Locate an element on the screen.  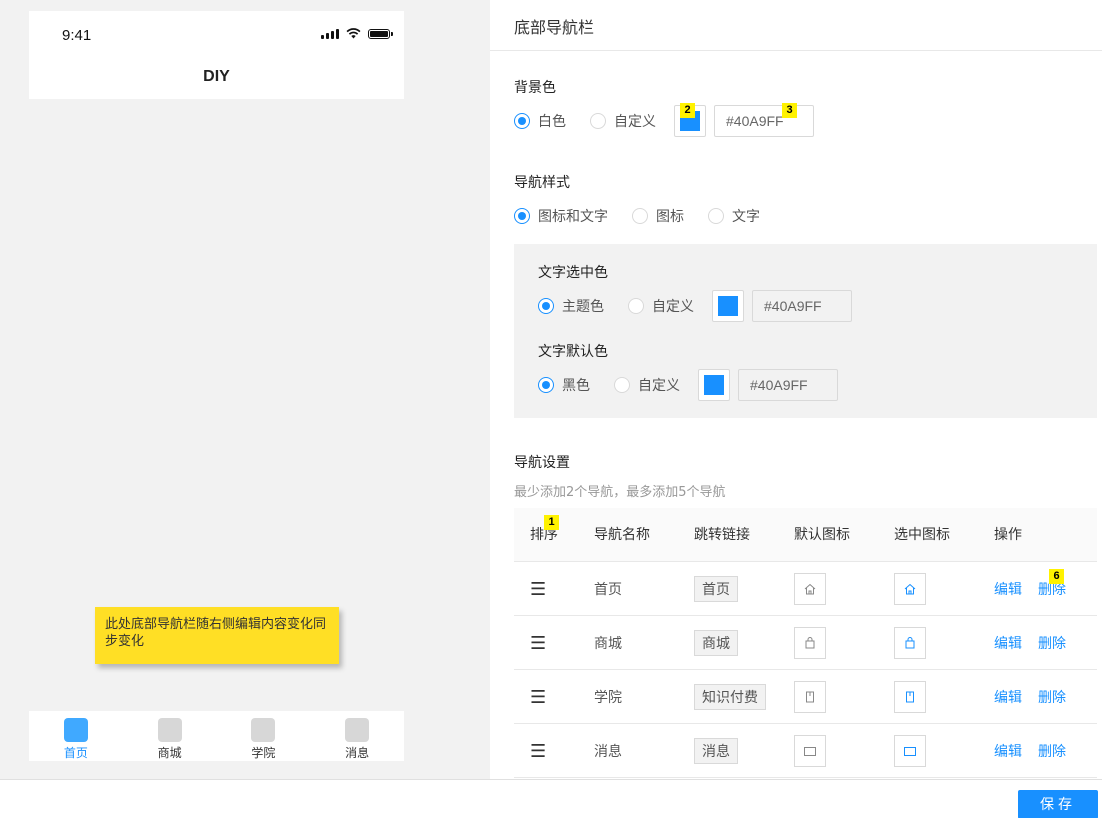
radio-custom-default-dot is located at coordinates (622, 385).